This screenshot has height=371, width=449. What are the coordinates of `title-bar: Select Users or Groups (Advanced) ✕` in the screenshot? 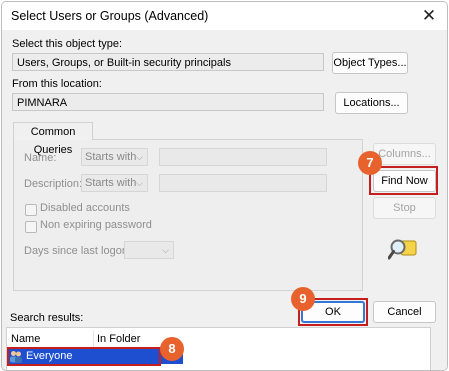 It's located at (224, 16).